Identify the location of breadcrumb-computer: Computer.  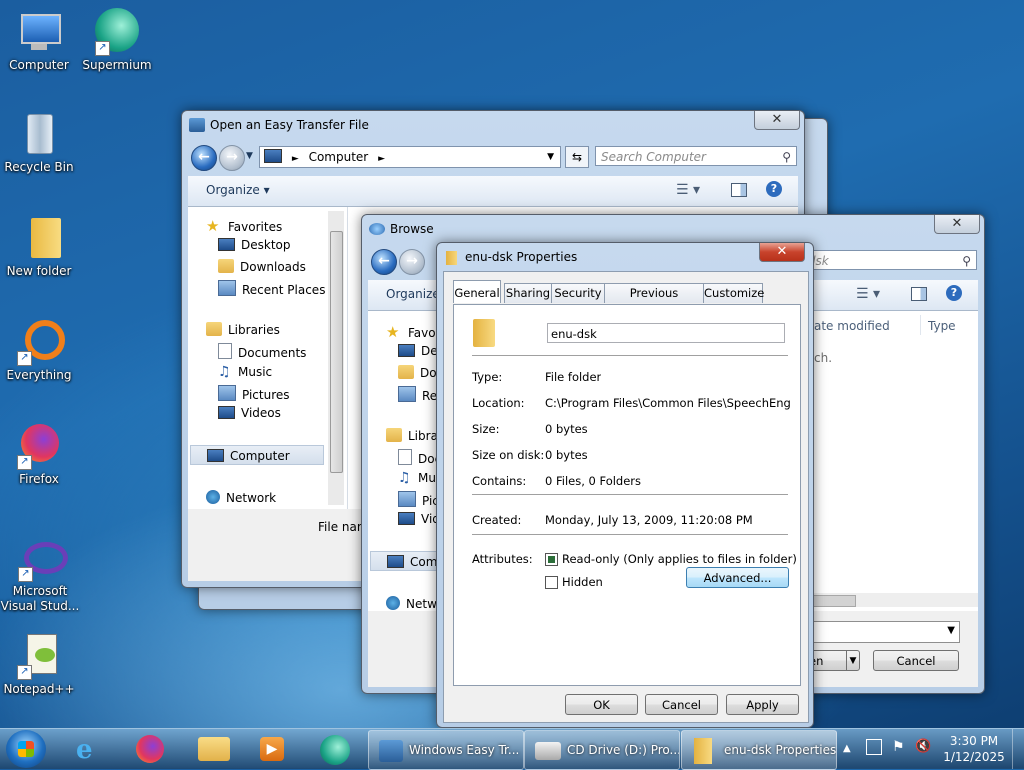
(339, 157).